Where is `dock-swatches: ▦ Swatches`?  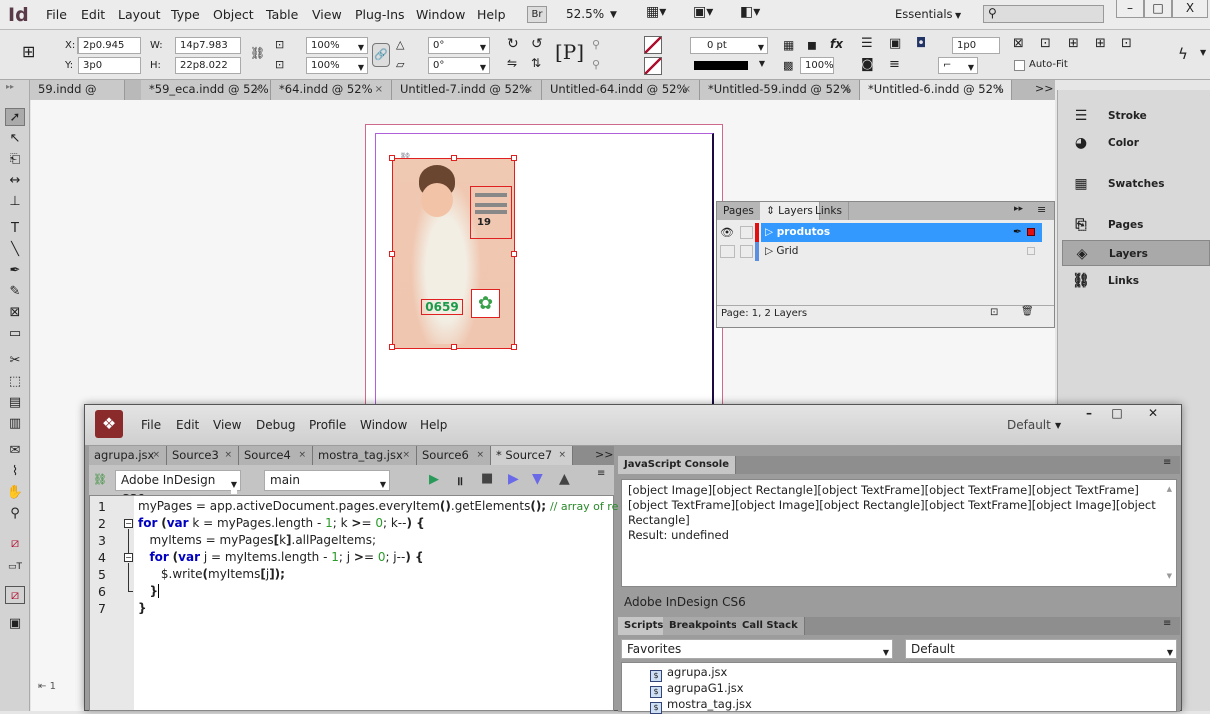 dock-swatches: ▦ Swatches is located at coordinates (1136, 184).